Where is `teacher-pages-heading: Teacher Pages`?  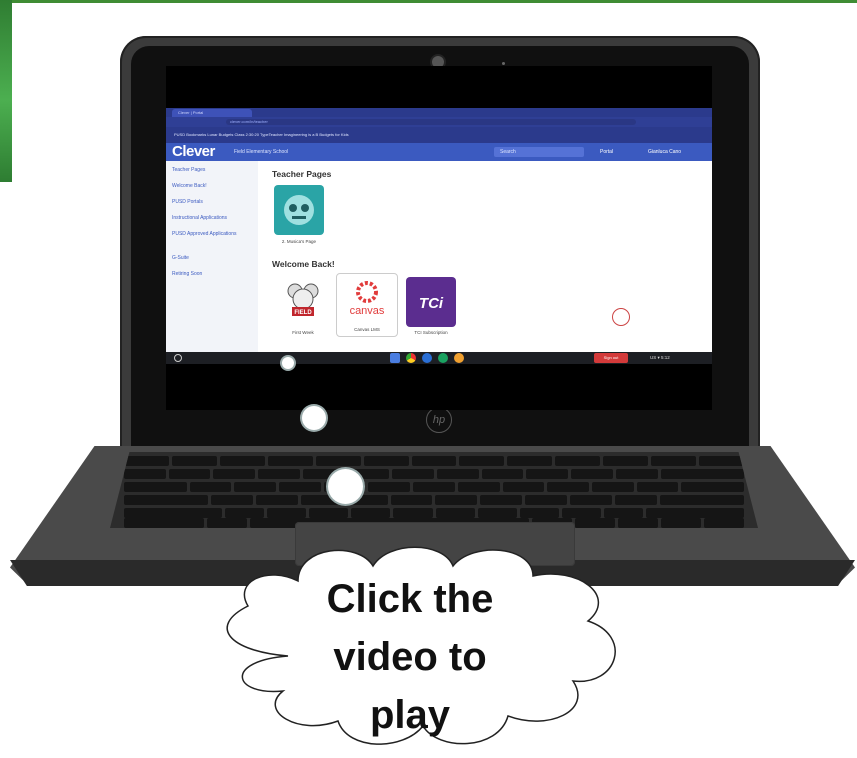 teacher-pages-heading: Teacher Pages is located at coordinates (302, 174).